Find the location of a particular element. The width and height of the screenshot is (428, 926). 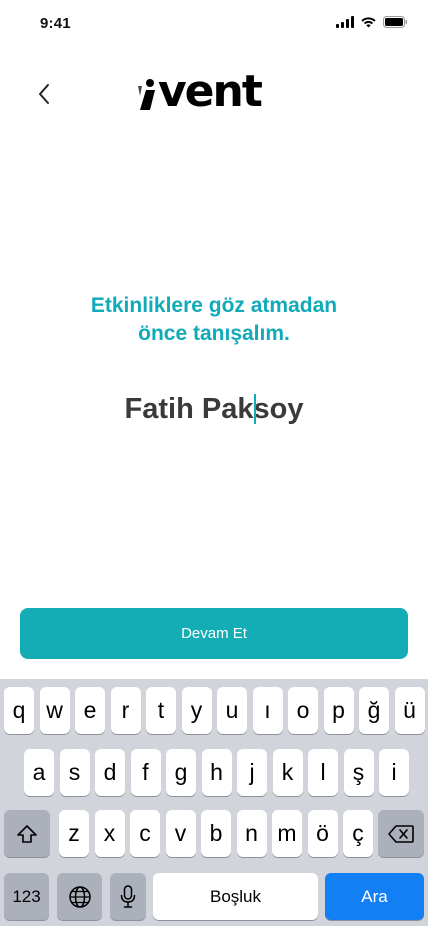

prompt-line-1: Etkinliklere göz atmadan is located at coordinates (214, 305).